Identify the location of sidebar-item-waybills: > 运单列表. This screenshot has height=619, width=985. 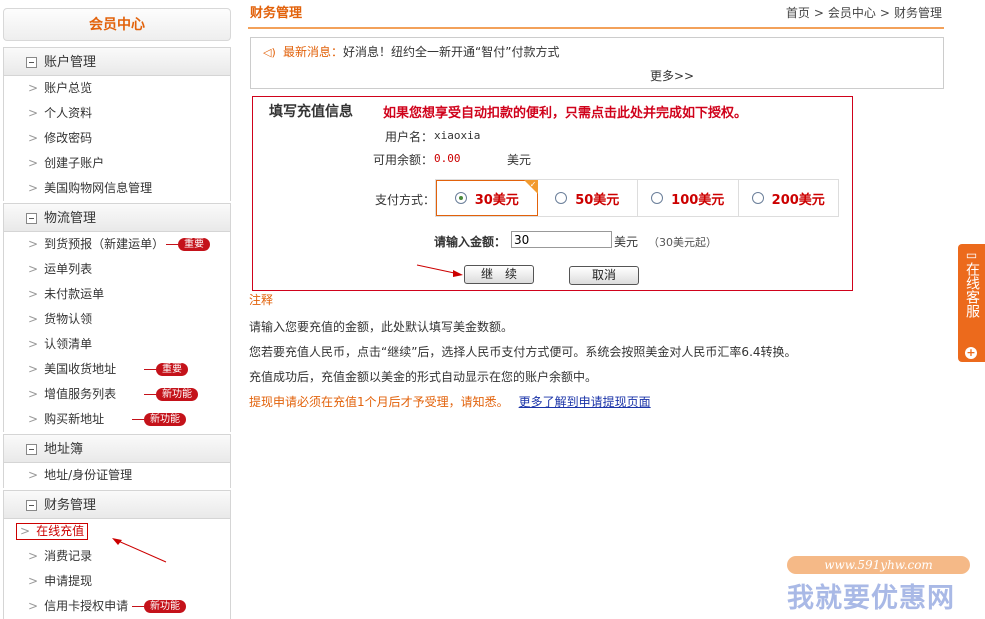
(117, 269).